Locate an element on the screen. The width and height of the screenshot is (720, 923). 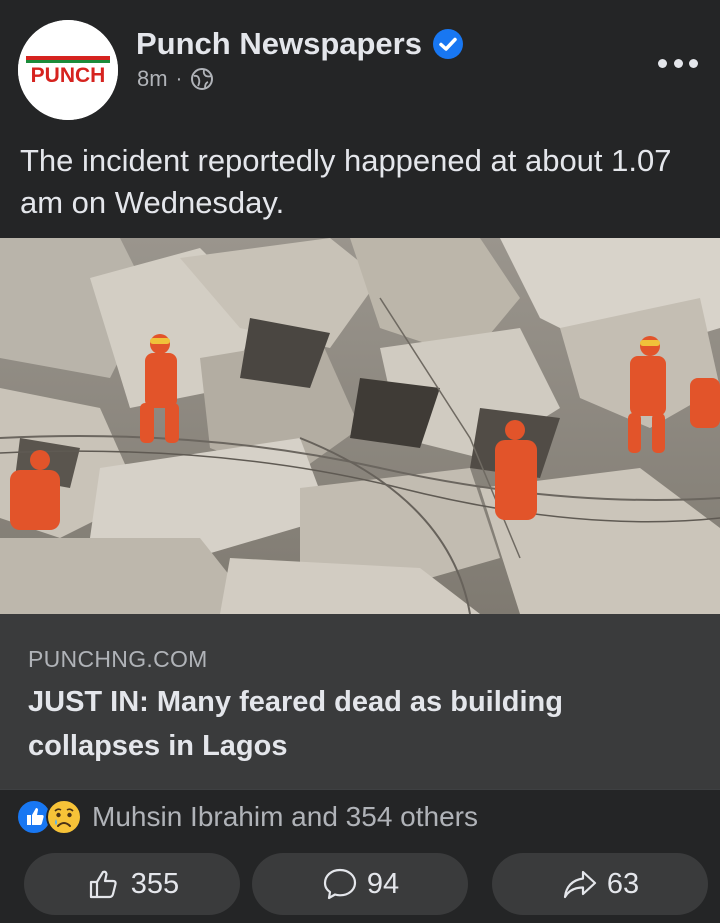
post-time: 8m is located at coordinates (152, 79).